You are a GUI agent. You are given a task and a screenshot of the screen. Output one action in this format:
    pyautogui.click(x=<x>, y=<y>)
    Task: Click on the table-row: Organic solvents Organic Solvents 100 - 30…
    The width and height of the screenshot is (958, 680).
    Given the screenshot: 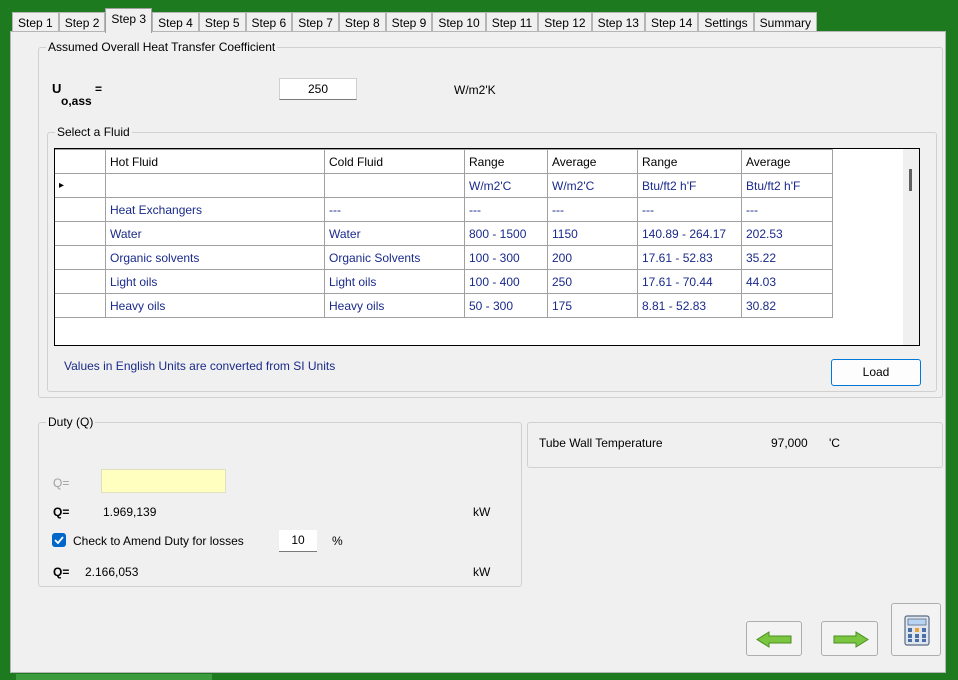 What is the action you would take?
    pyautogui.click(x=444, y=257)
    